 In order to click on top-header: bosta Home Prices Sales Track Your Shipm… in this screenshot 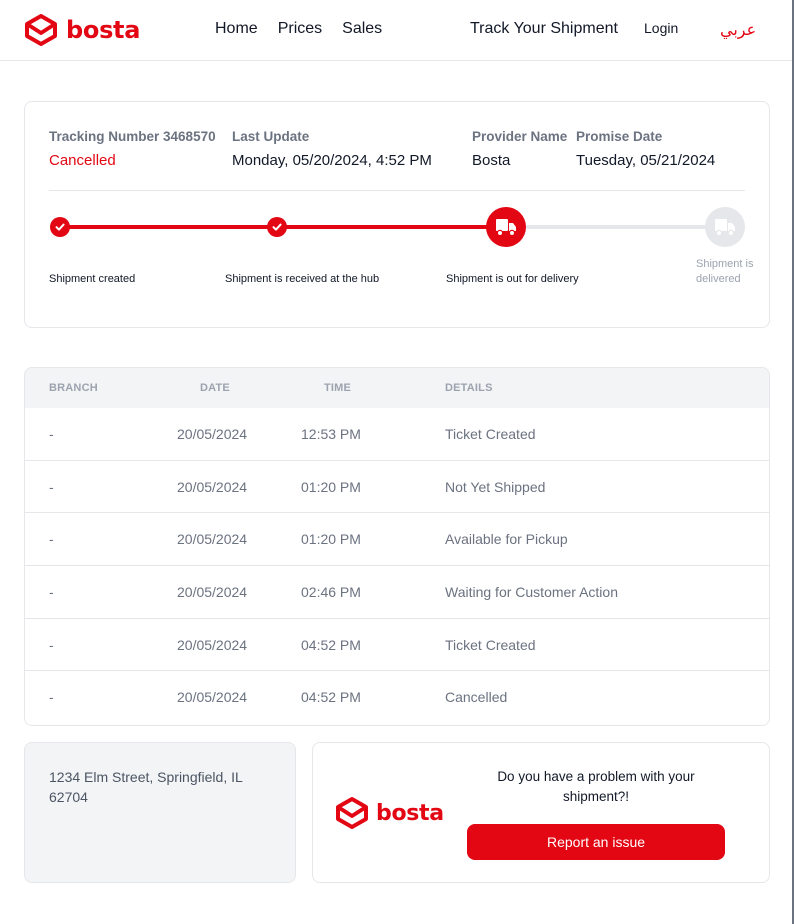, I will do `click(396, 30)`.